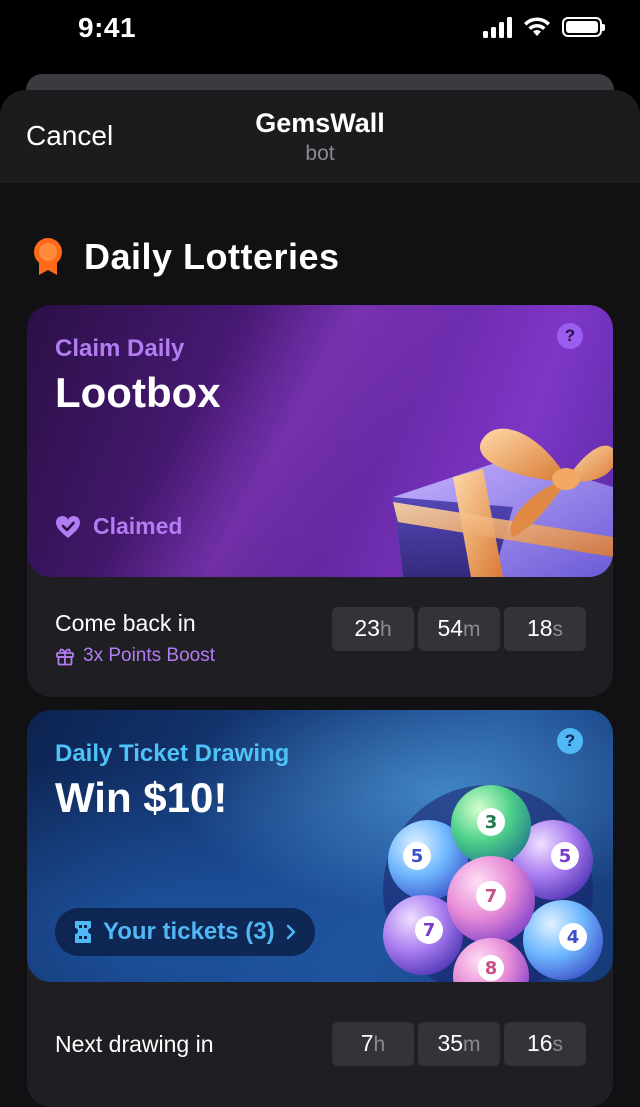 The image size is (640, 1107). I want to click on section-title: Daily Lotteries, so click(212, 256).